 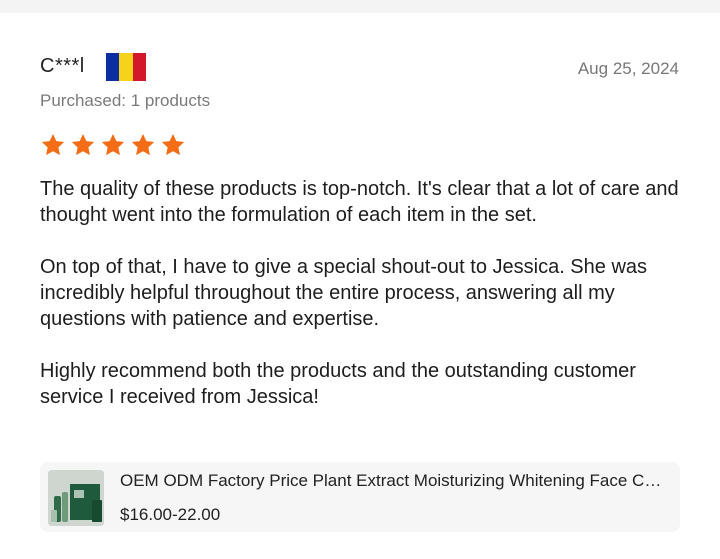 I want to click on skincare-set-icon, so click(x=76, y=498).